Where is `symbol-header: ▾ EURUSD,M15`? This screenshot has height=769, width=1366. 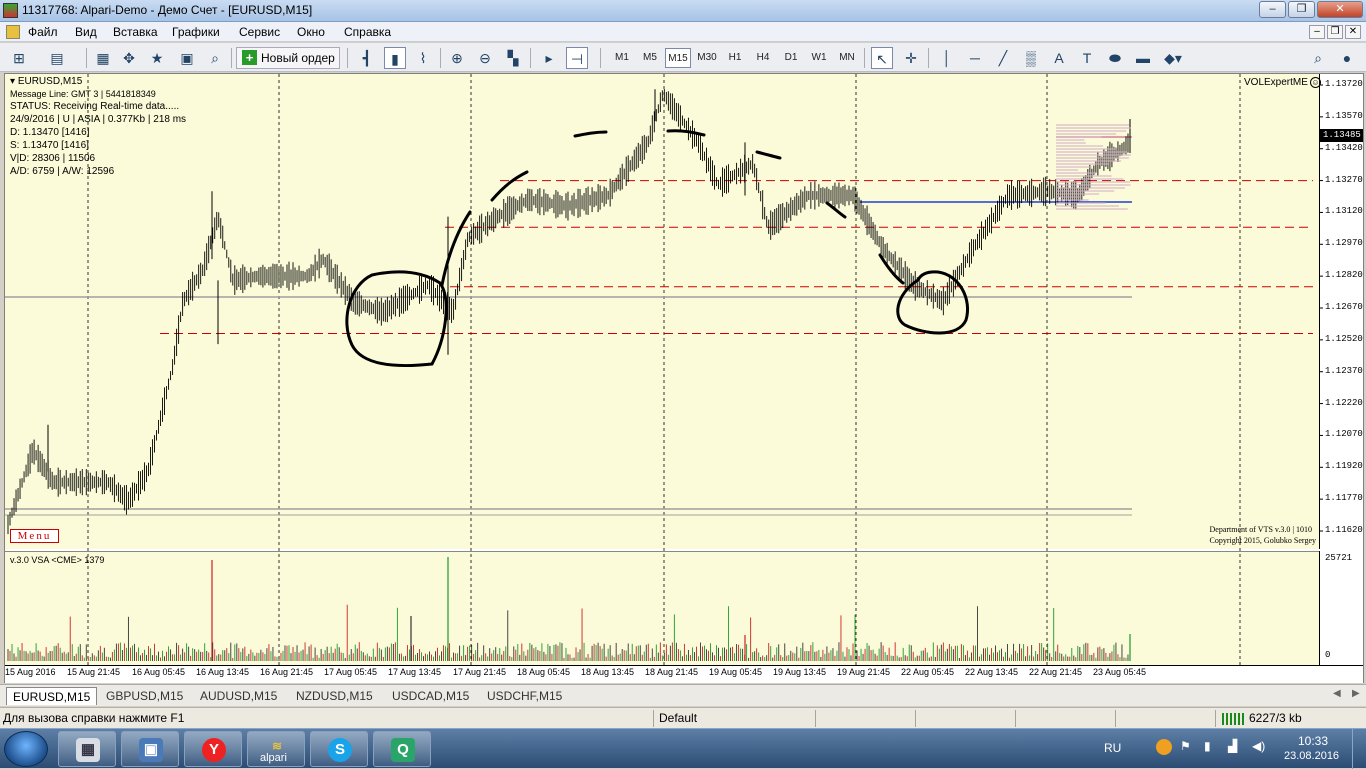 symbol-header: ▾ EURUSD,M15 is located at coordinates (46, 81).